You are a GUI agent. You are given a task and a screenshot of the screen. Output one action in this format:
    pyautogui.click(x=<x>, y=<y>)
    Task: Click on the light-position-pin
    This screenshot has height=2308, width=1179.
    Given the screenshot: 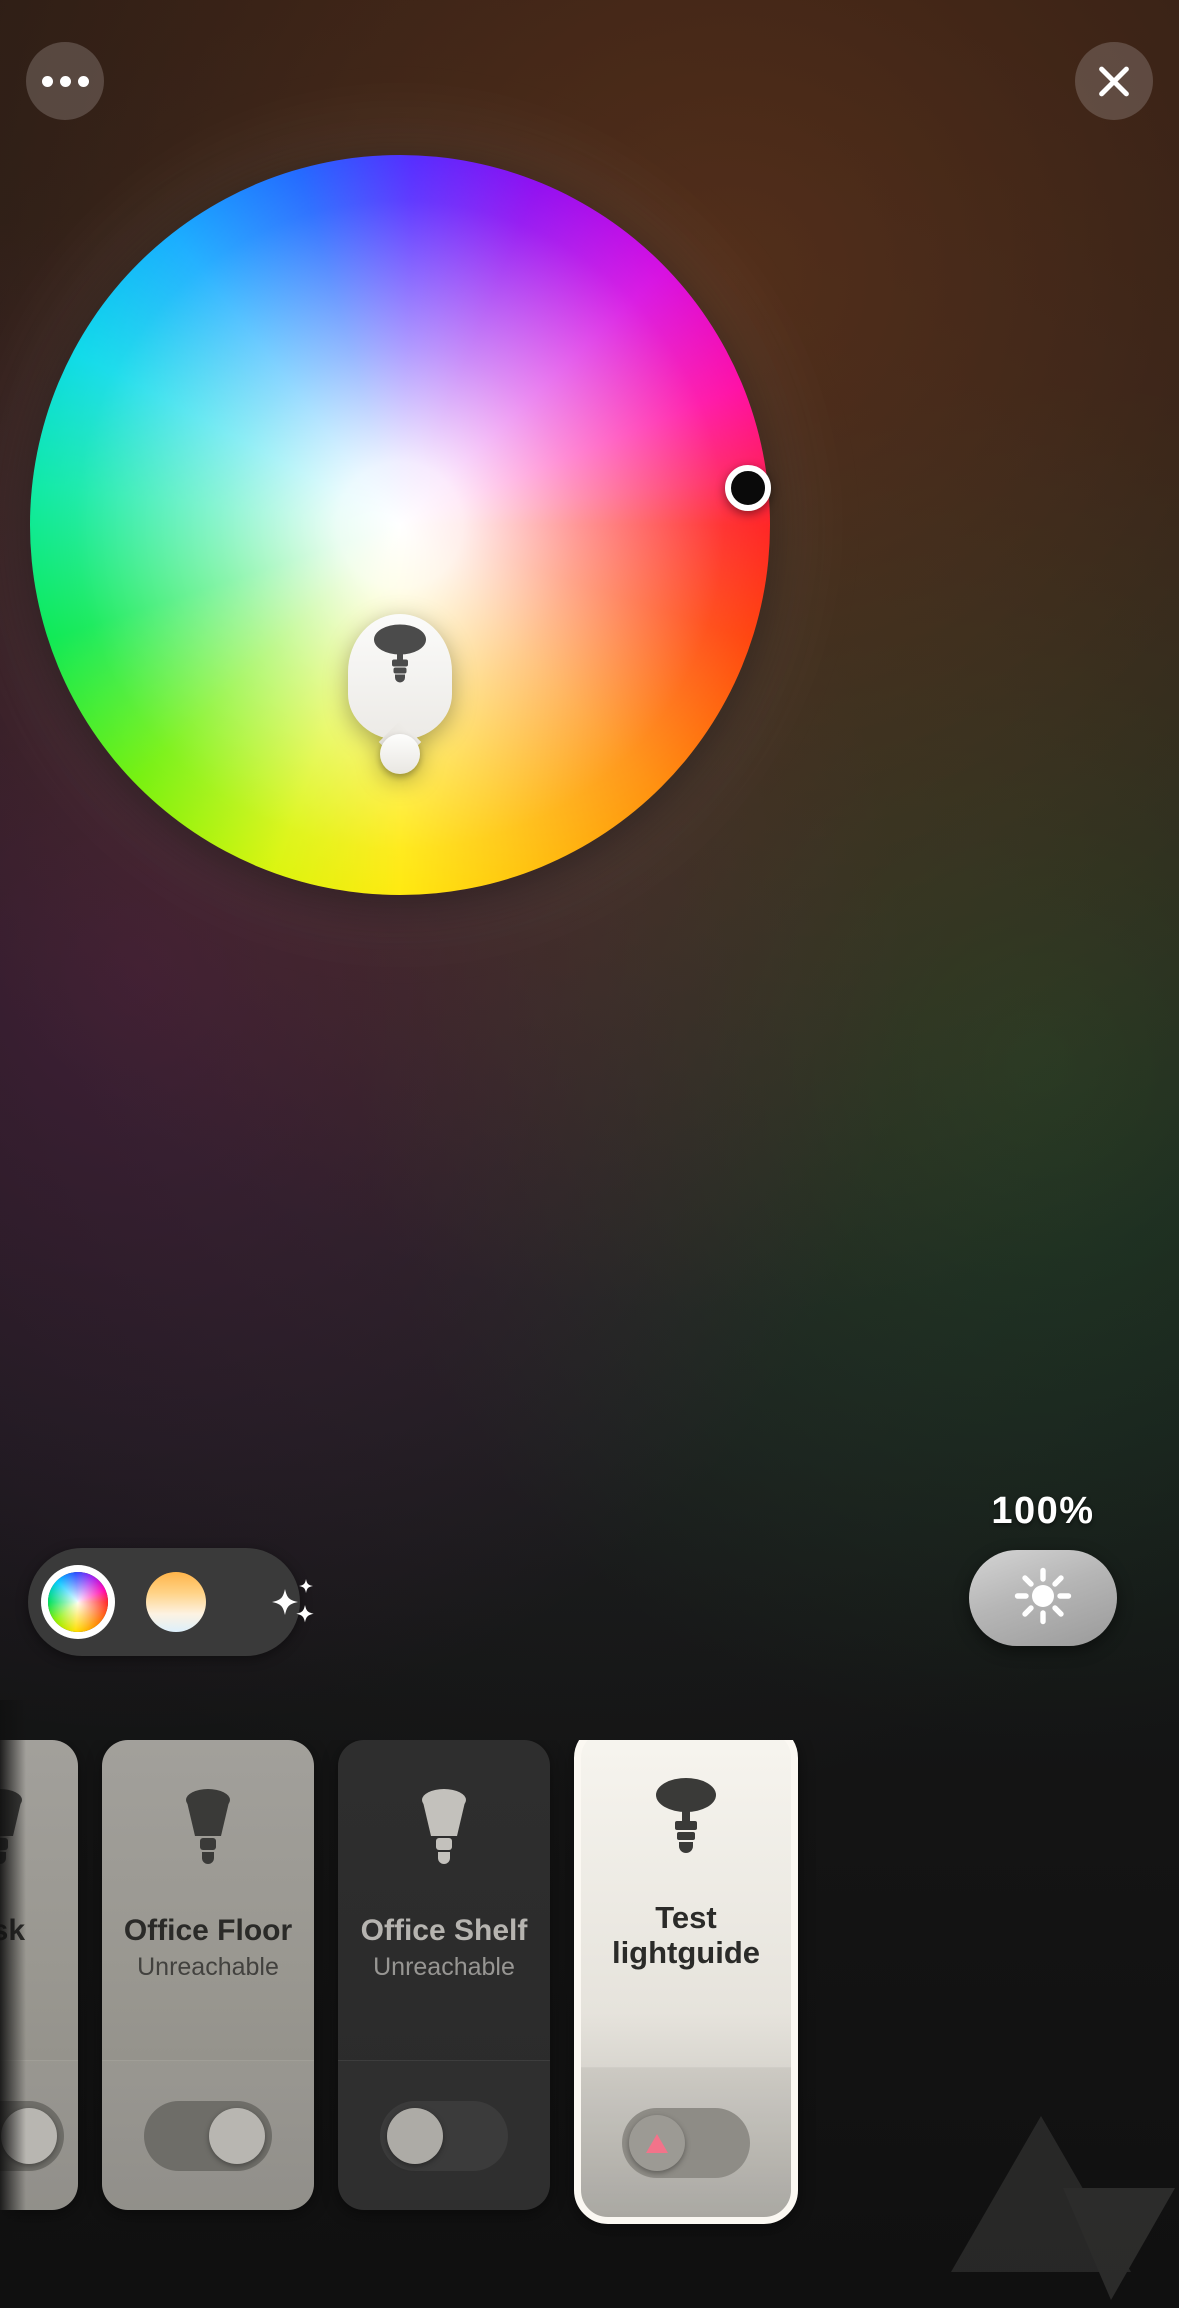 What is the action you would take?
    pyautogui.click(x=400, y=693)
    